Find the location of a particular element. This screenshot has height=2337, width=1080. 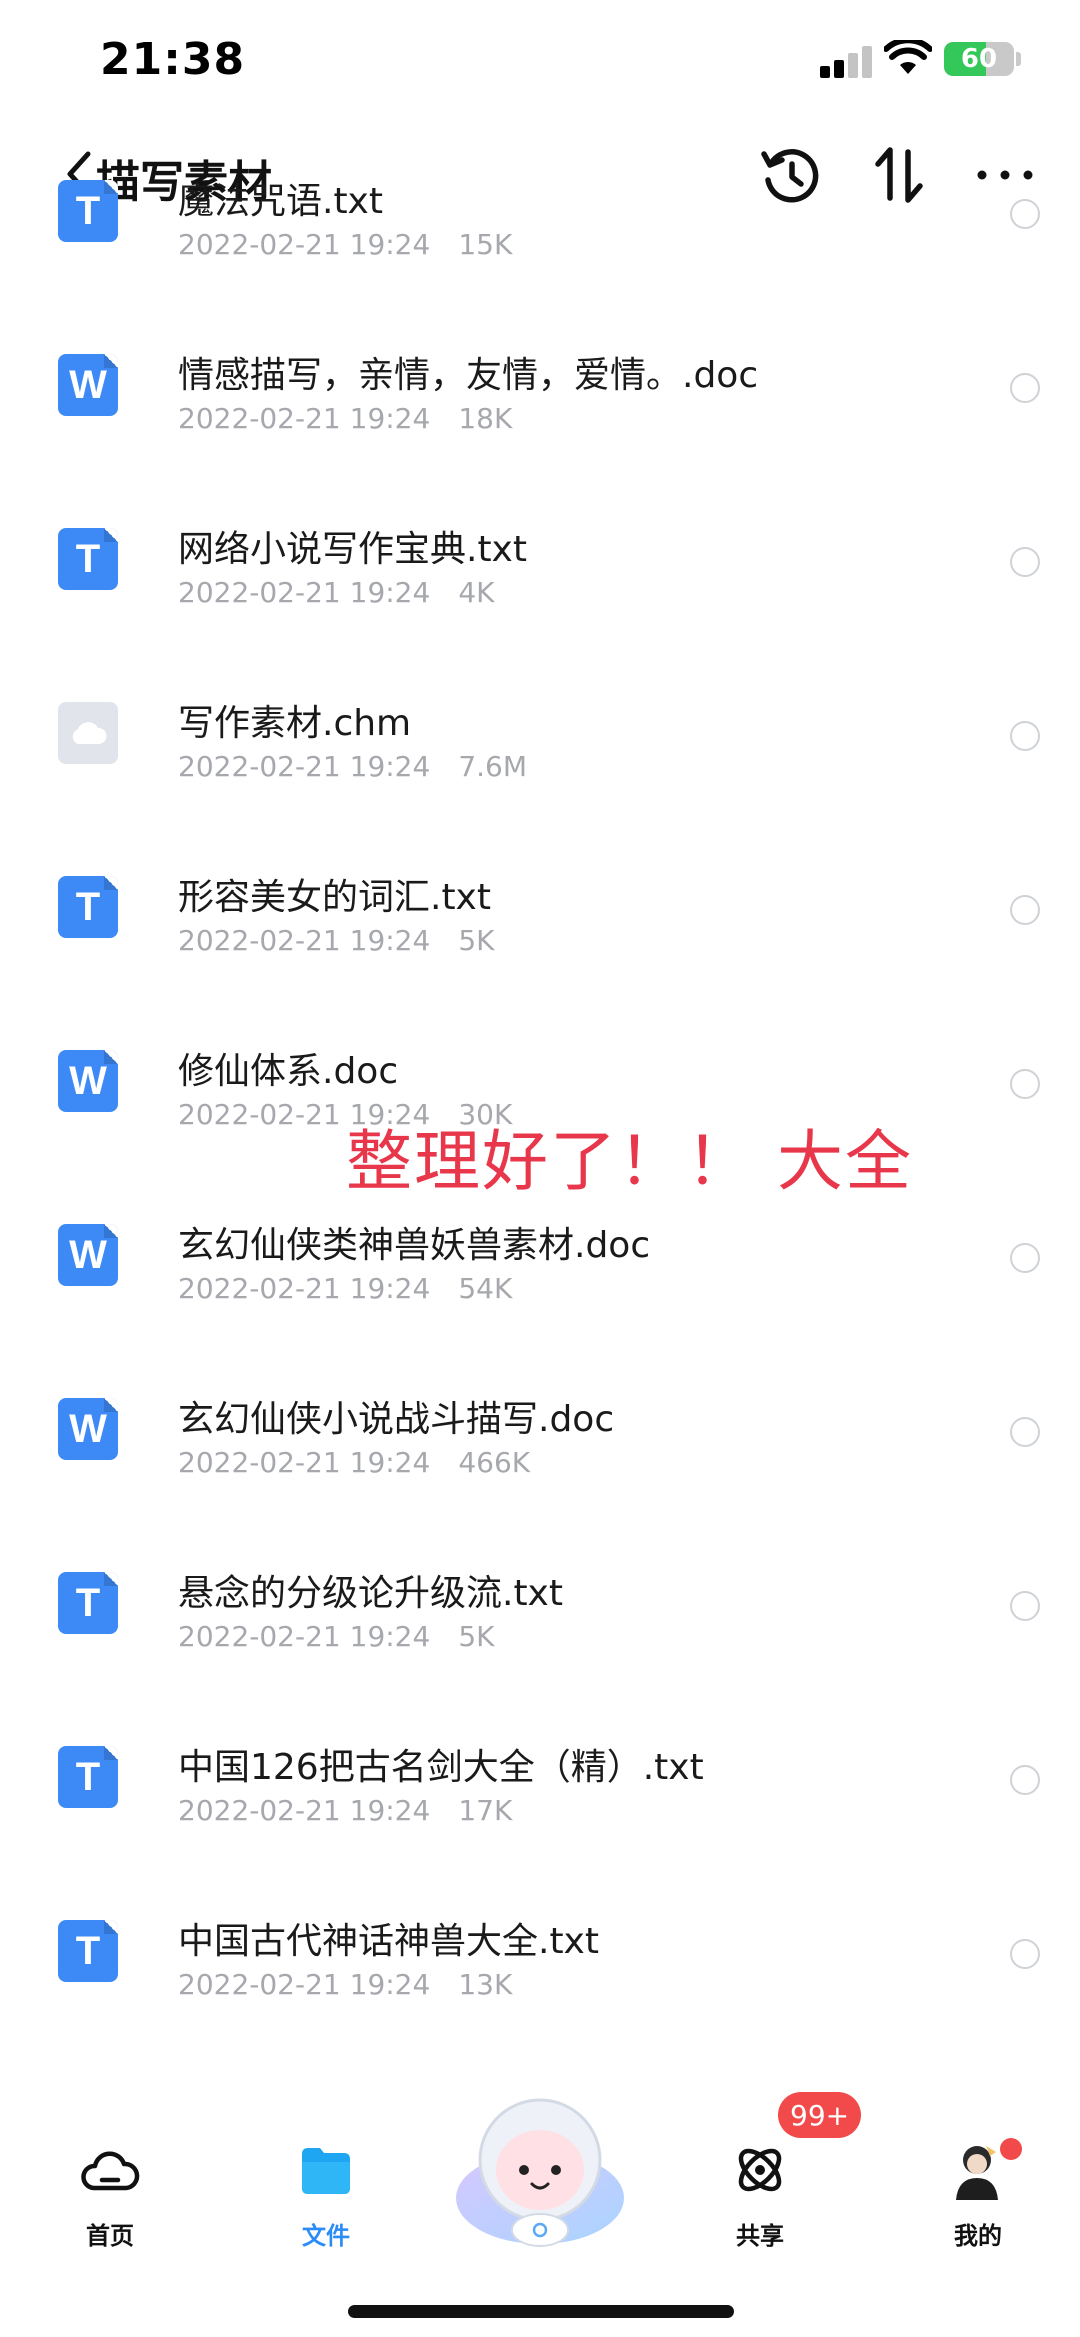

file-name: 玄幻仙侠小说战斗描写.doc is located at coordinates (396, 1419).